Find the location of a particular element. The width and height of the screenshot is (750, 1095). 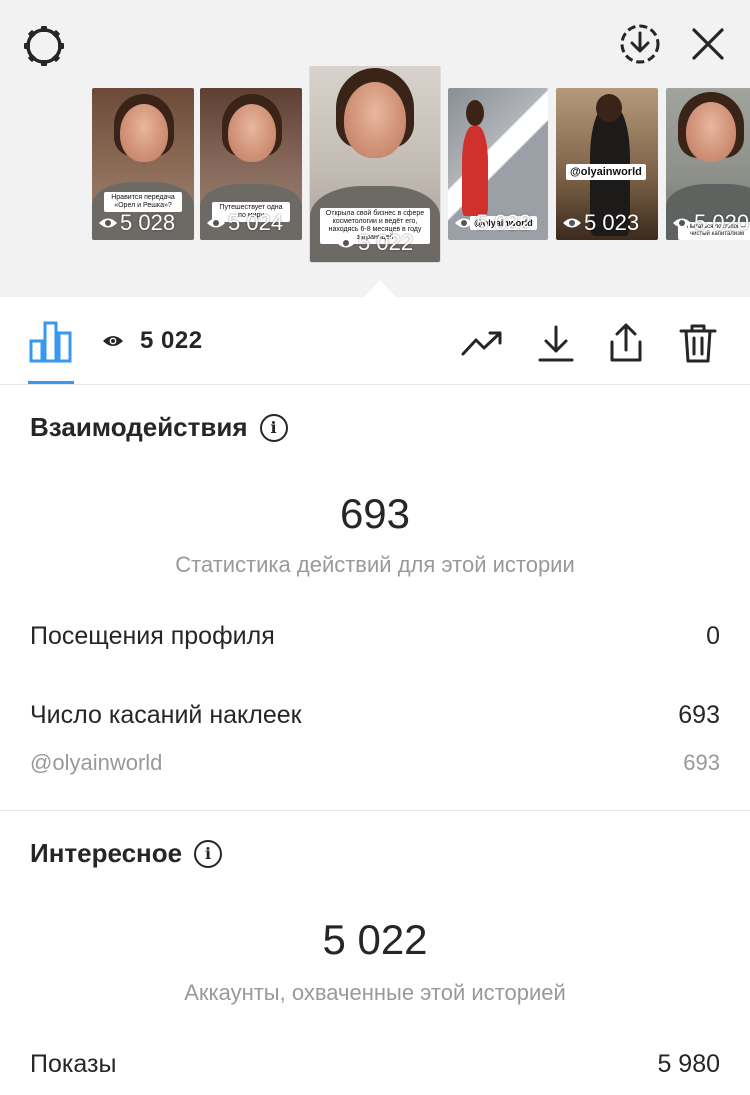

selected-story-pointer is located at coordinates (380, 288).